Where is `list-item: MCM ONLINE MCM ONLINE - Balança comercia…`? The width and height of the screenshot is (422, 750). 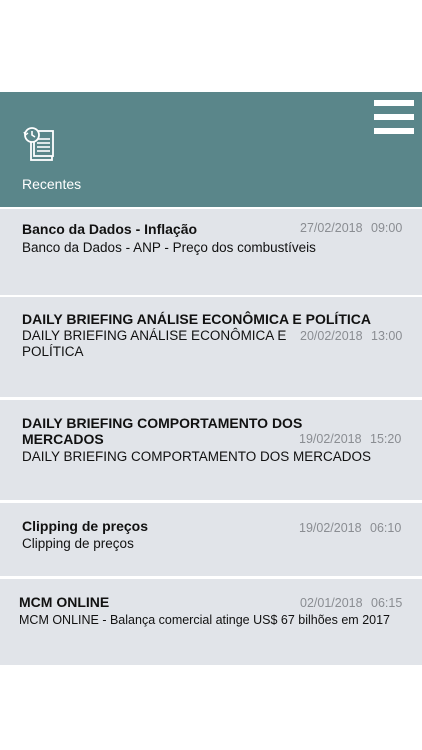 list-item: MCM ONLINE MCM ONLINE - Balança comercia… is located at coordinates (211, 622).